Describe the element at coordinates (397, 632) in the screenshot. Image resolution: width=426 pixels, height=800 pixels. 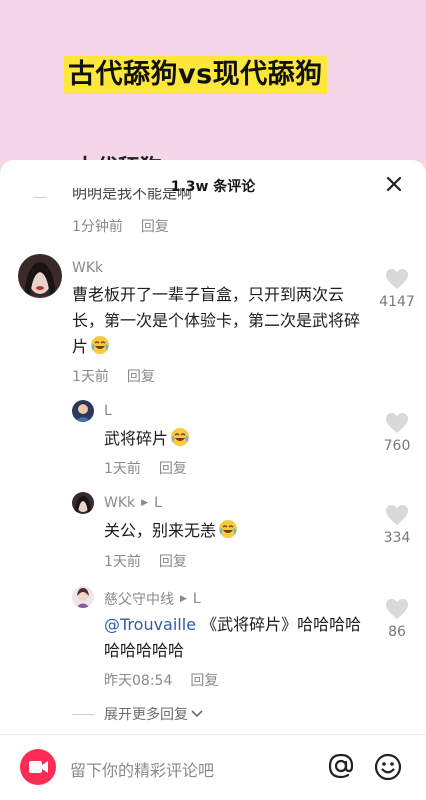
I see `like-count: 86` at that location.